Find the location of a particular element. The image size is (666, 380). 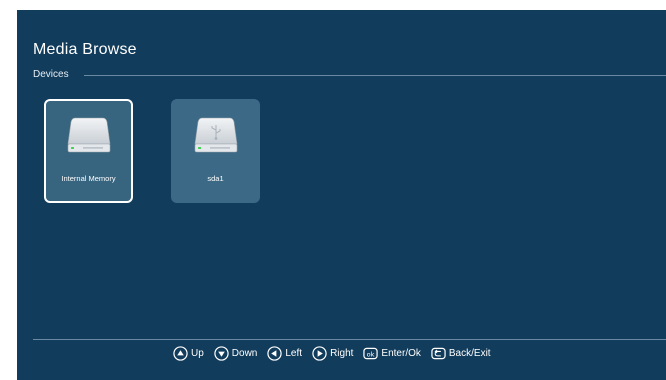

device-label: Internal Memory is located at coordinates (88, 178).